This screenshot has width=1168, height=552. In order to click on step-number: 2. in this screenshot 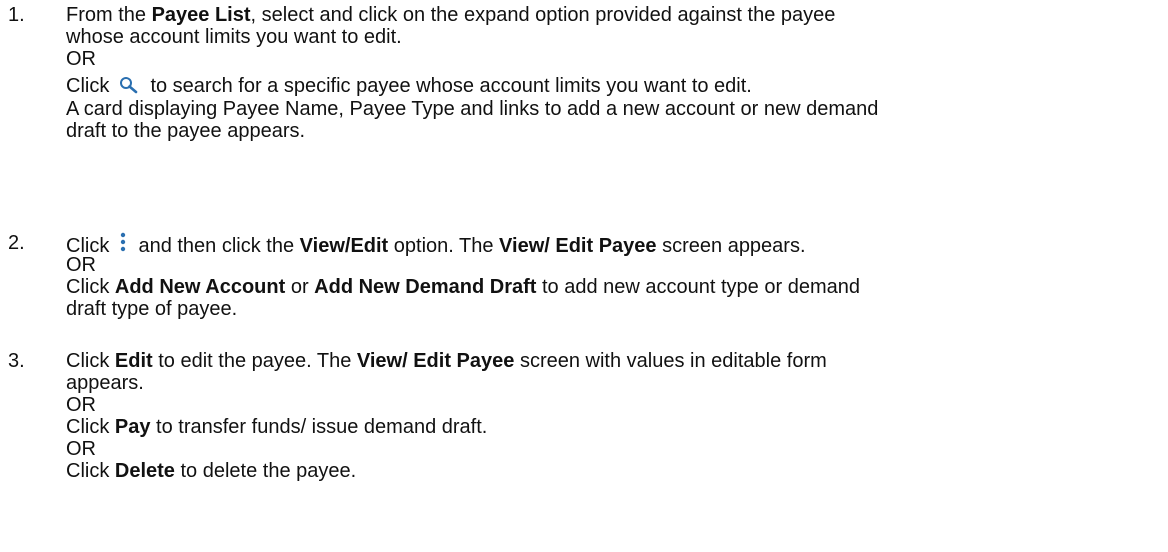, I will do `click(16, 243)`.